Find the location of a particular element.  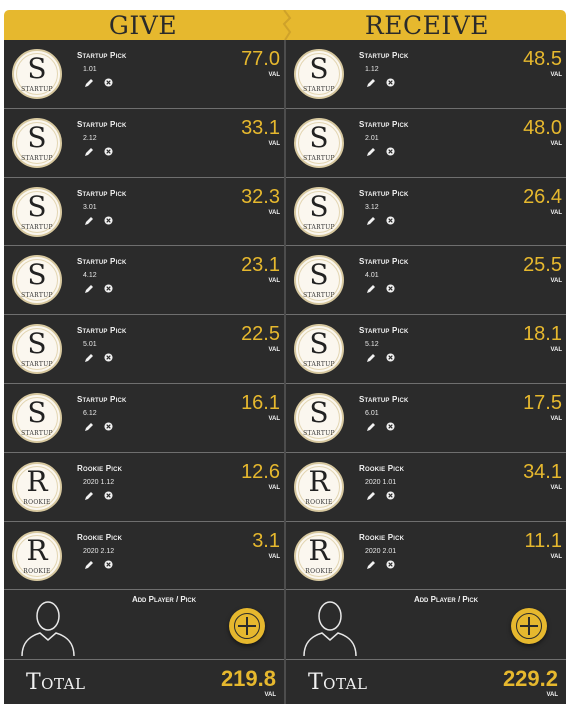

avatar-subtitle: ROOKIE is located at coordinates (37, 502).